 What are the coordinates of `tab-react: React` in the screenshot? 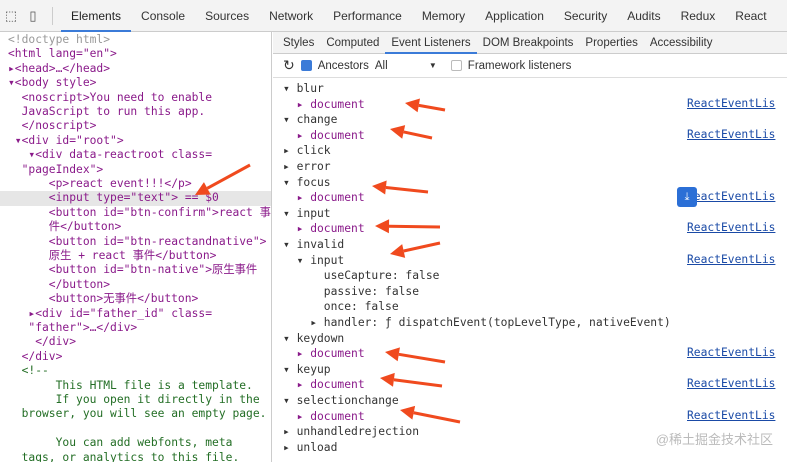 It's located at (750, 16).